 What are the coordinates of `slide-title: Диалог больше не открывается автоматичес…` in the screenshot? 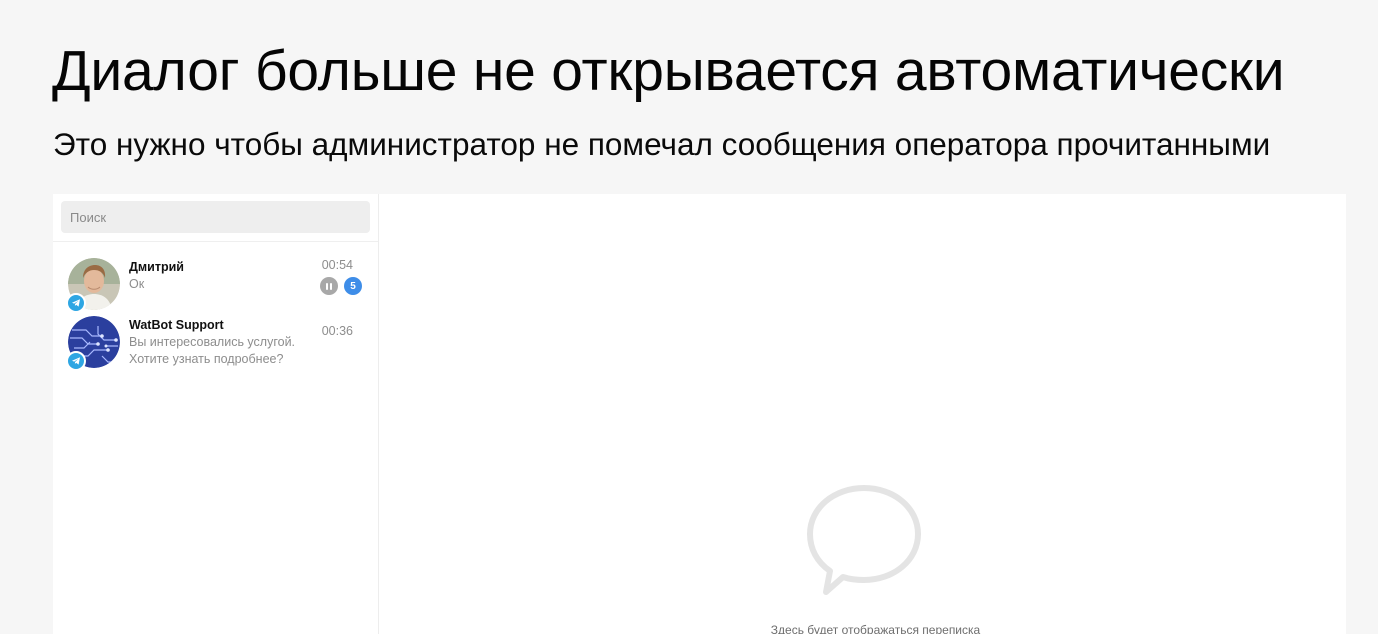 It's located at (668, 71).